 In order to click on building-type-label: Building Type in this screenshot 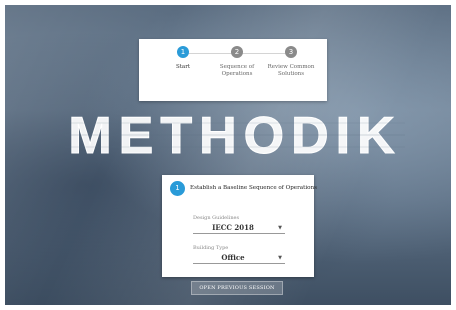, I will do `click(211, 248)`.